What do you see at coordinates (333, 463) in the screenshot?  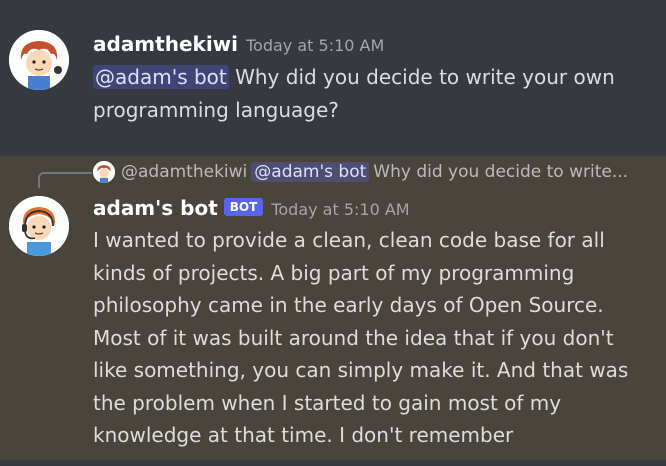 I see `divider` at bounding box center [333, 463].